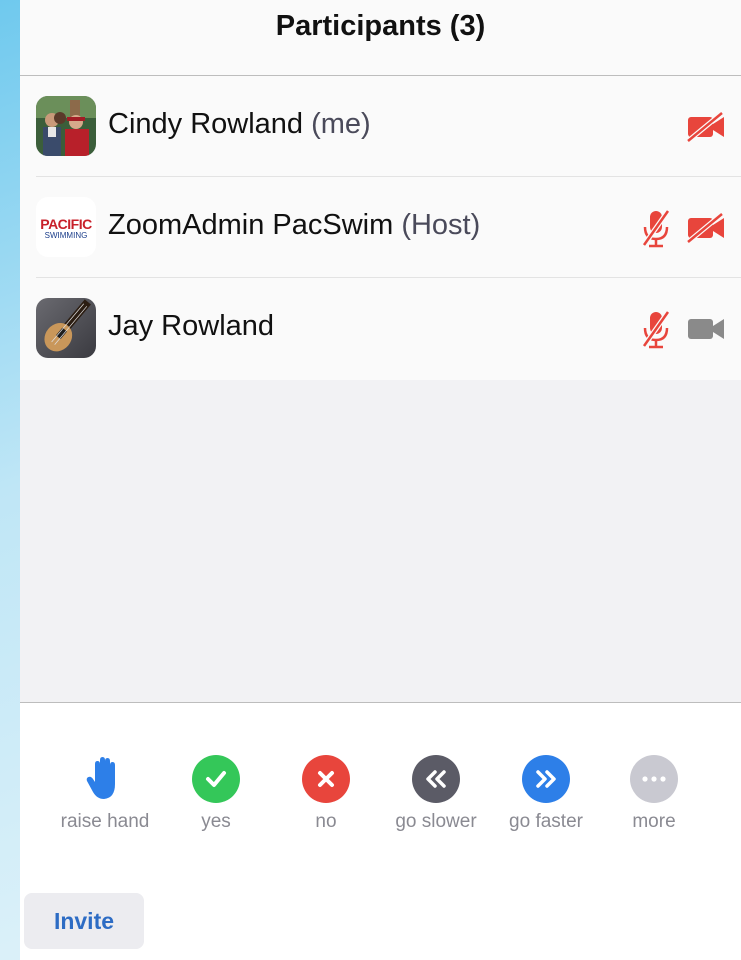 This screenshot has height=960, width=741. Describe the element at coordinates (380, 126) in the screenshot. I see `participant-row-cindy: Cindy Rowland (me)` at that location.